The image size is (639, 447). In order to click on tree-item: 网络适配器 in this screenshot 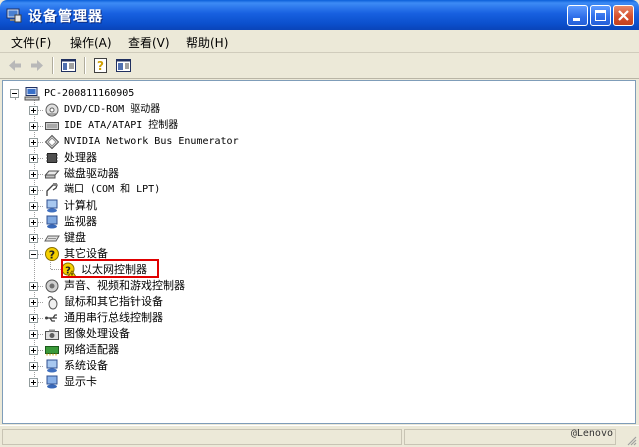, I will do `click(227, 350)`.